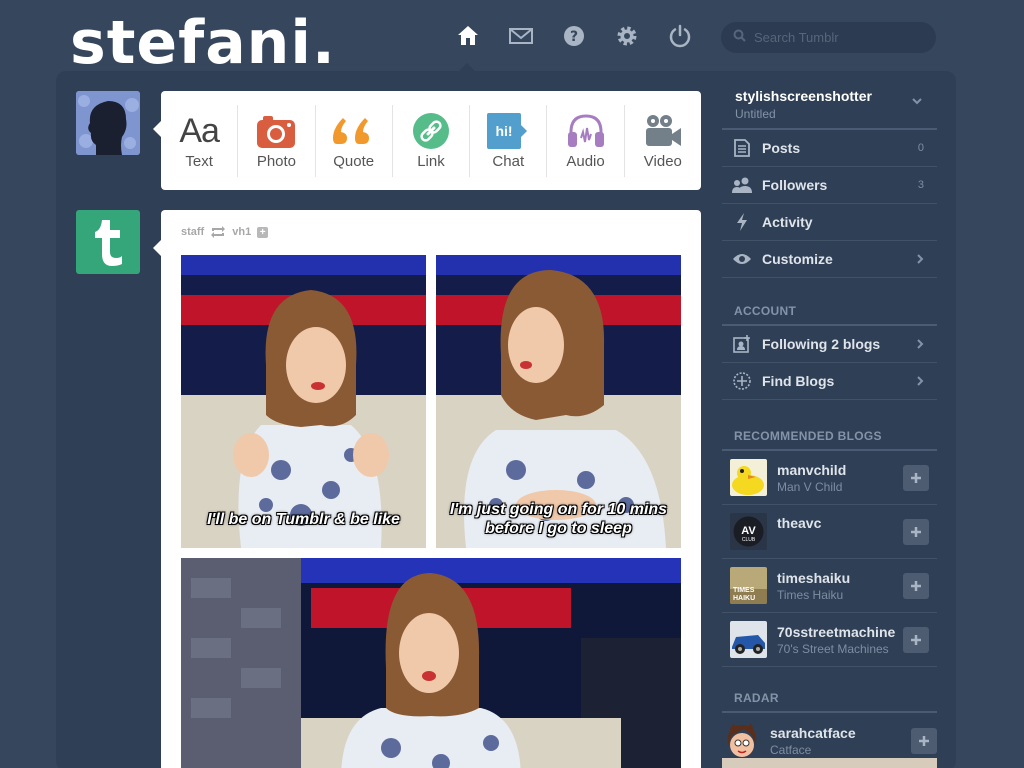  I want to click on blog-logo: stefani., so click(203, 43).